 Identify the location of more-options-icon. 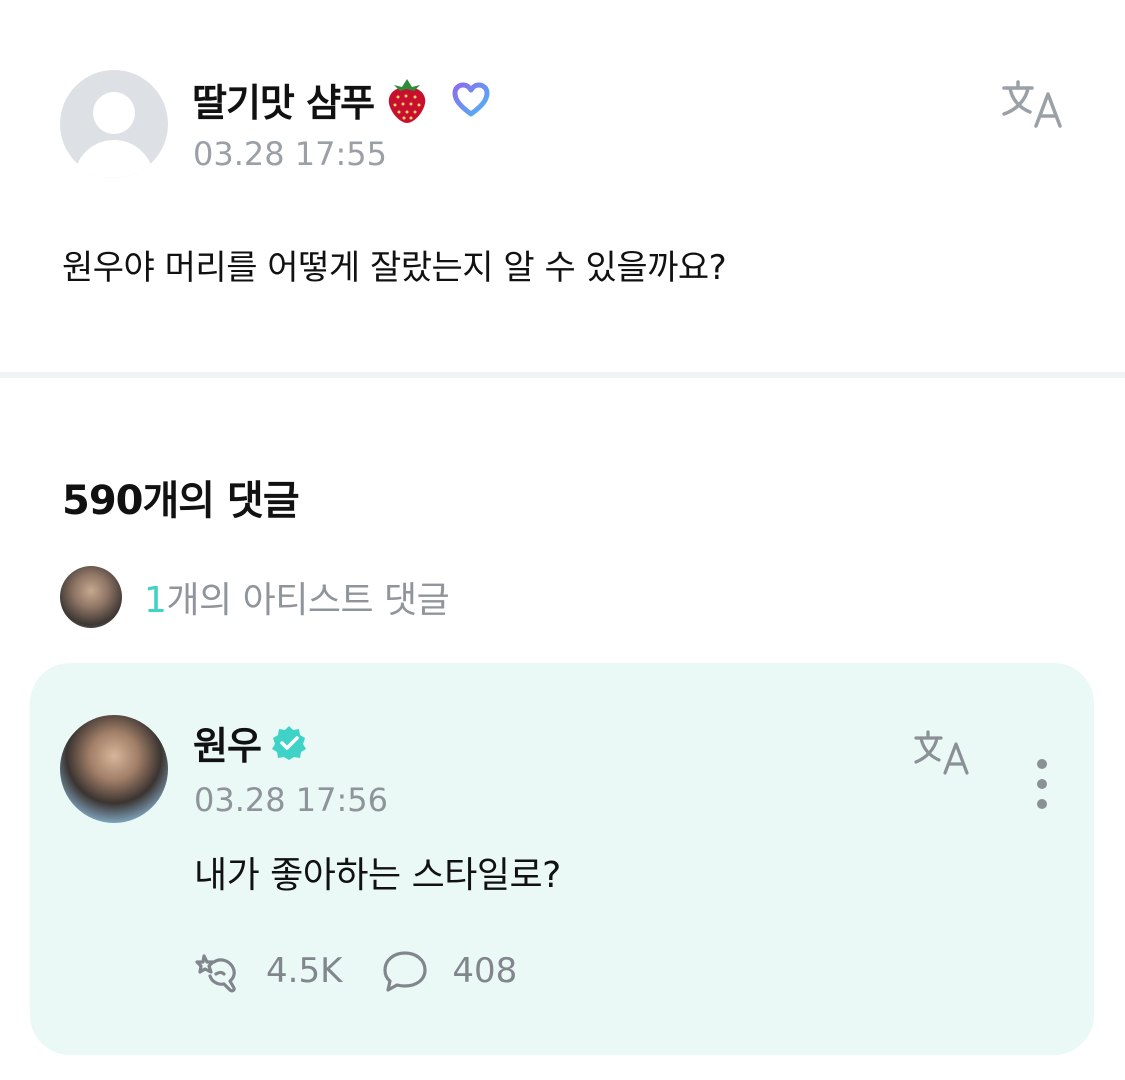
(1042, 799).